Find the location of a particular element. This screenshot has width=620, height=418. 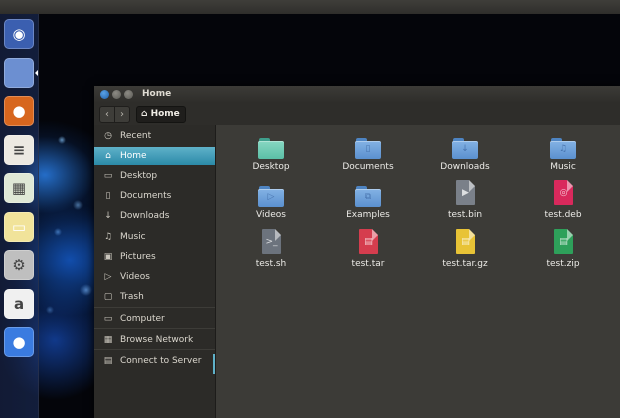

sidebar-item-label: Browse Network is located at coordinates (157, 340).